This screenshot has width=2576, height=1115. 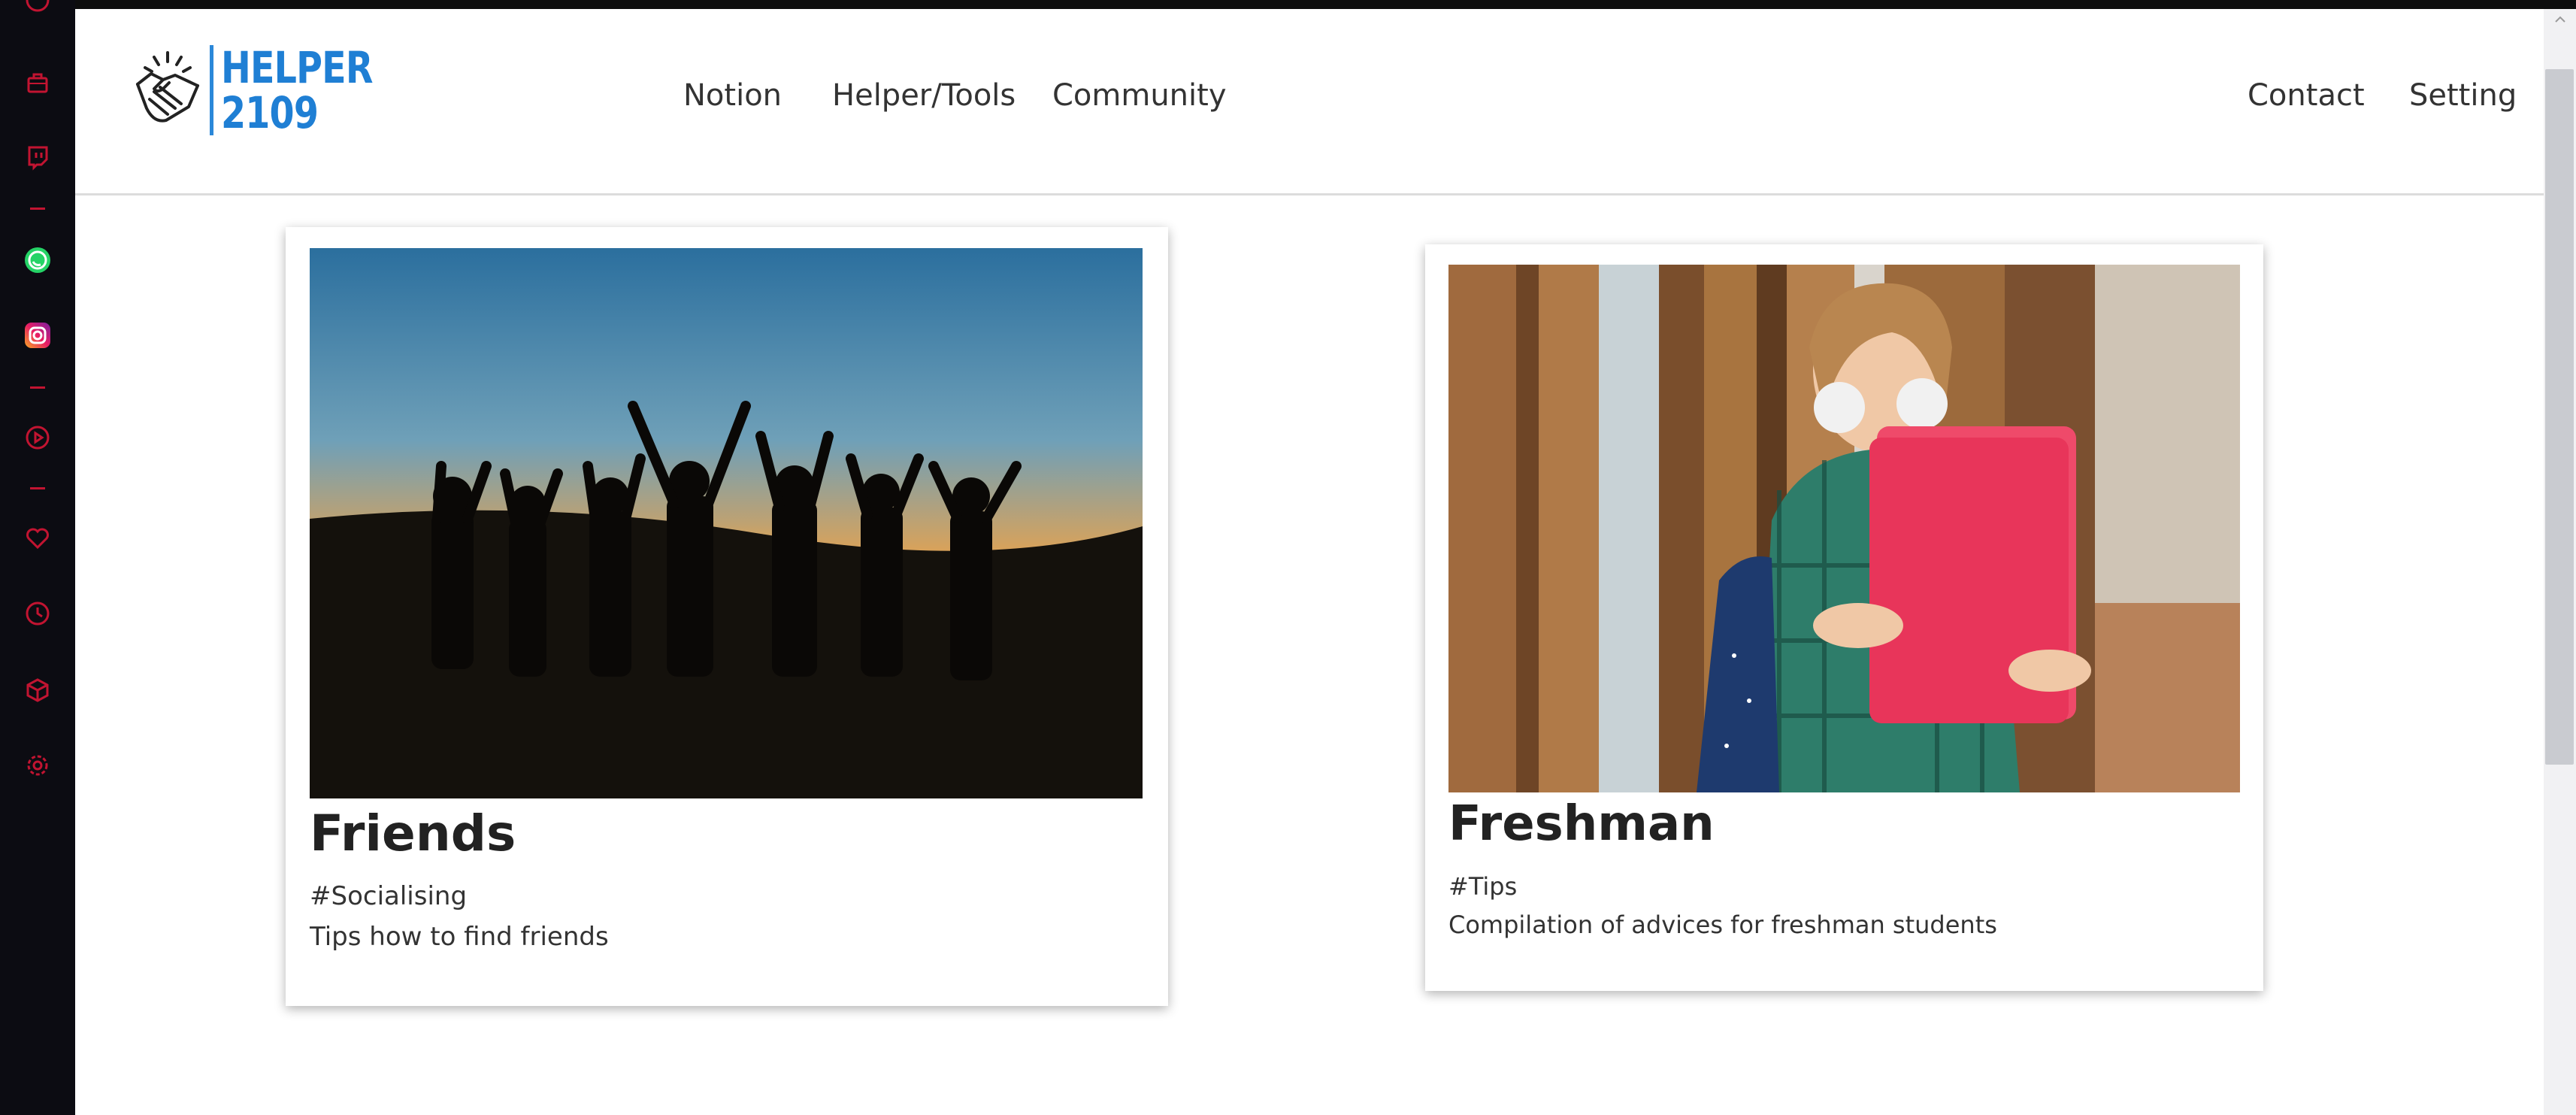 What do you see at coordinates (413, 833) in the screenshot?
I see `card-title-friends: Friends` at bounding box center [413, 833].